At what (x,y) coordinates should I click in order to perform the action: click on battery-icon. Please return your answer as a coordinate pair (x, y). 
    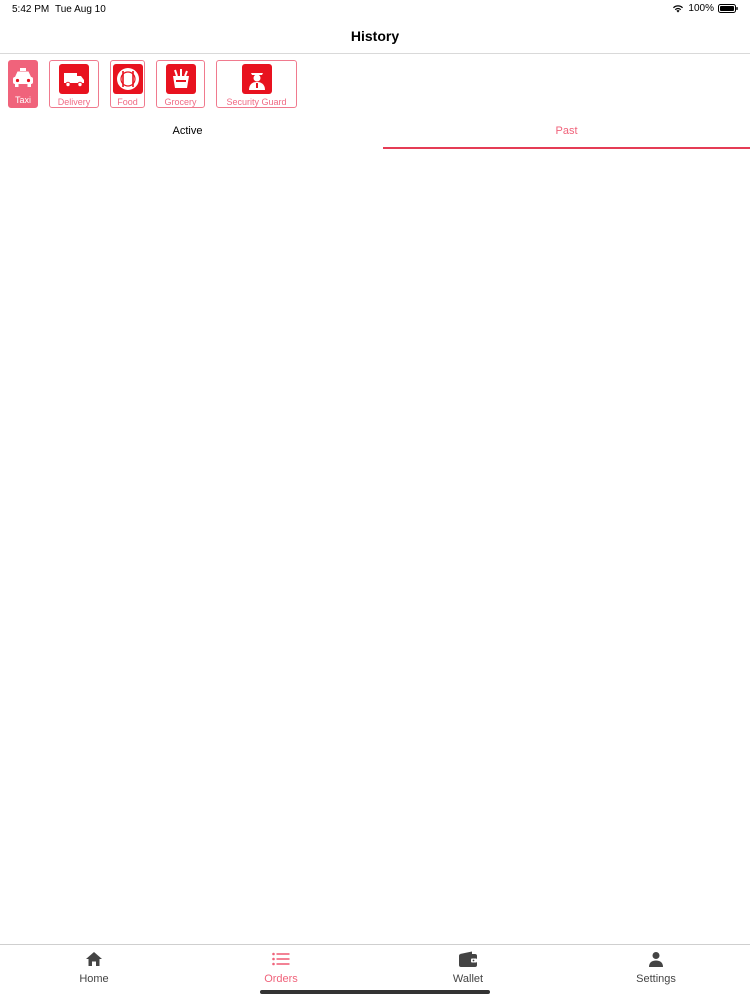
    Looking at the image, I should click on (728, 8).